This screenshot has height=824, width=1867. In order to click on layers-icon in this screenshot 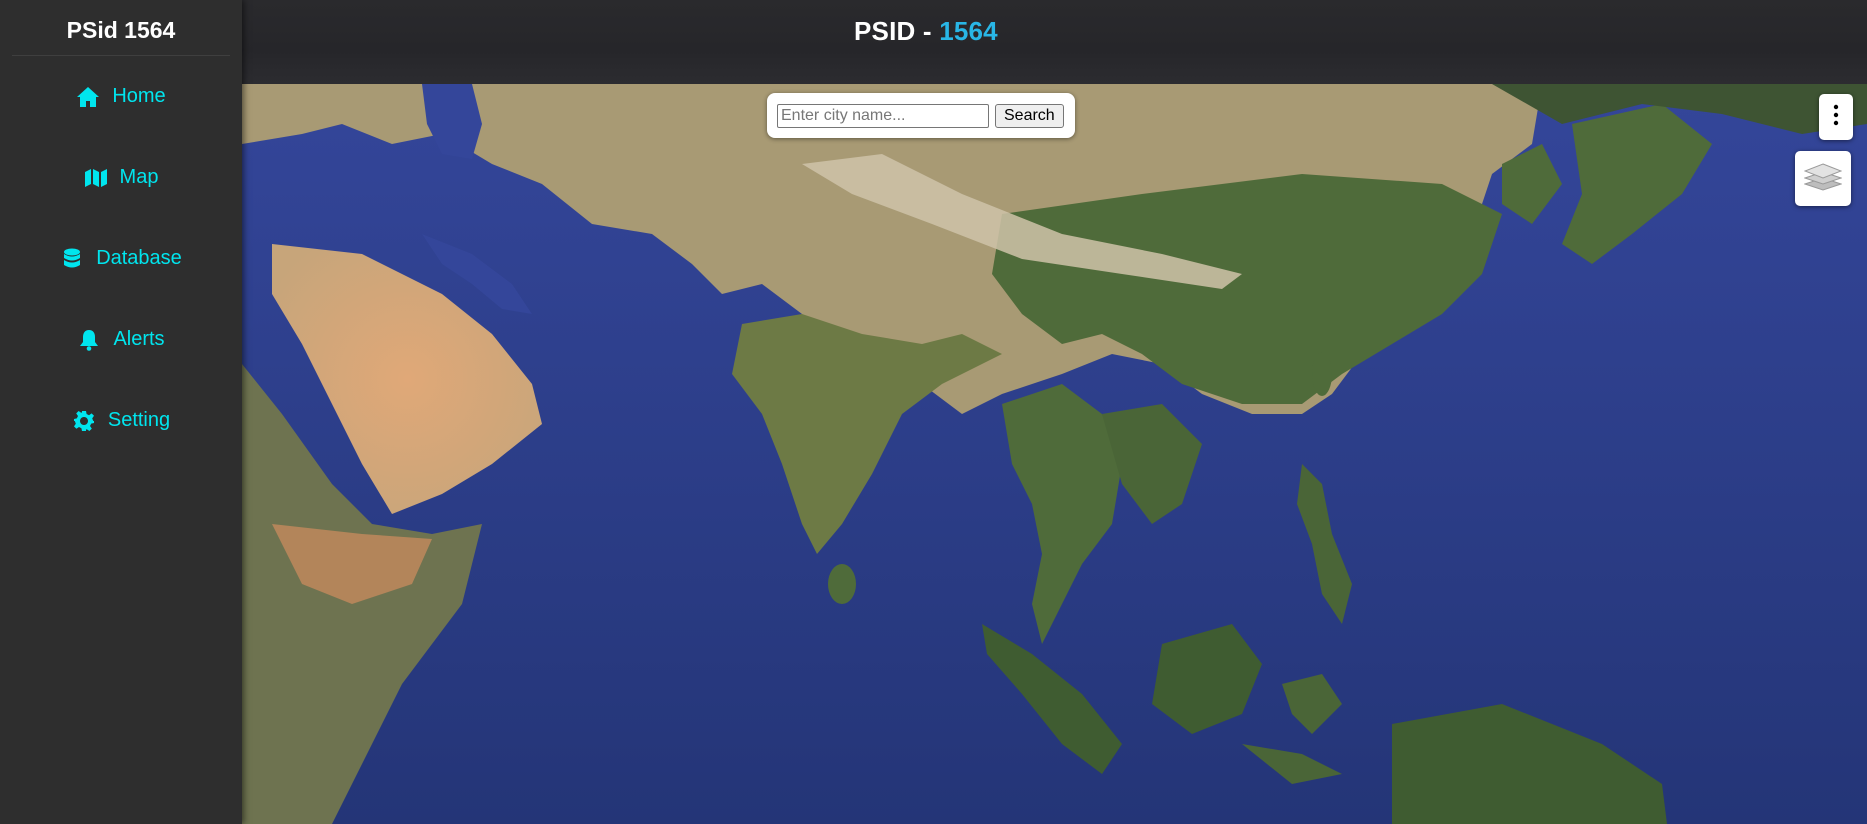, I will do `click(1823, 178)`.